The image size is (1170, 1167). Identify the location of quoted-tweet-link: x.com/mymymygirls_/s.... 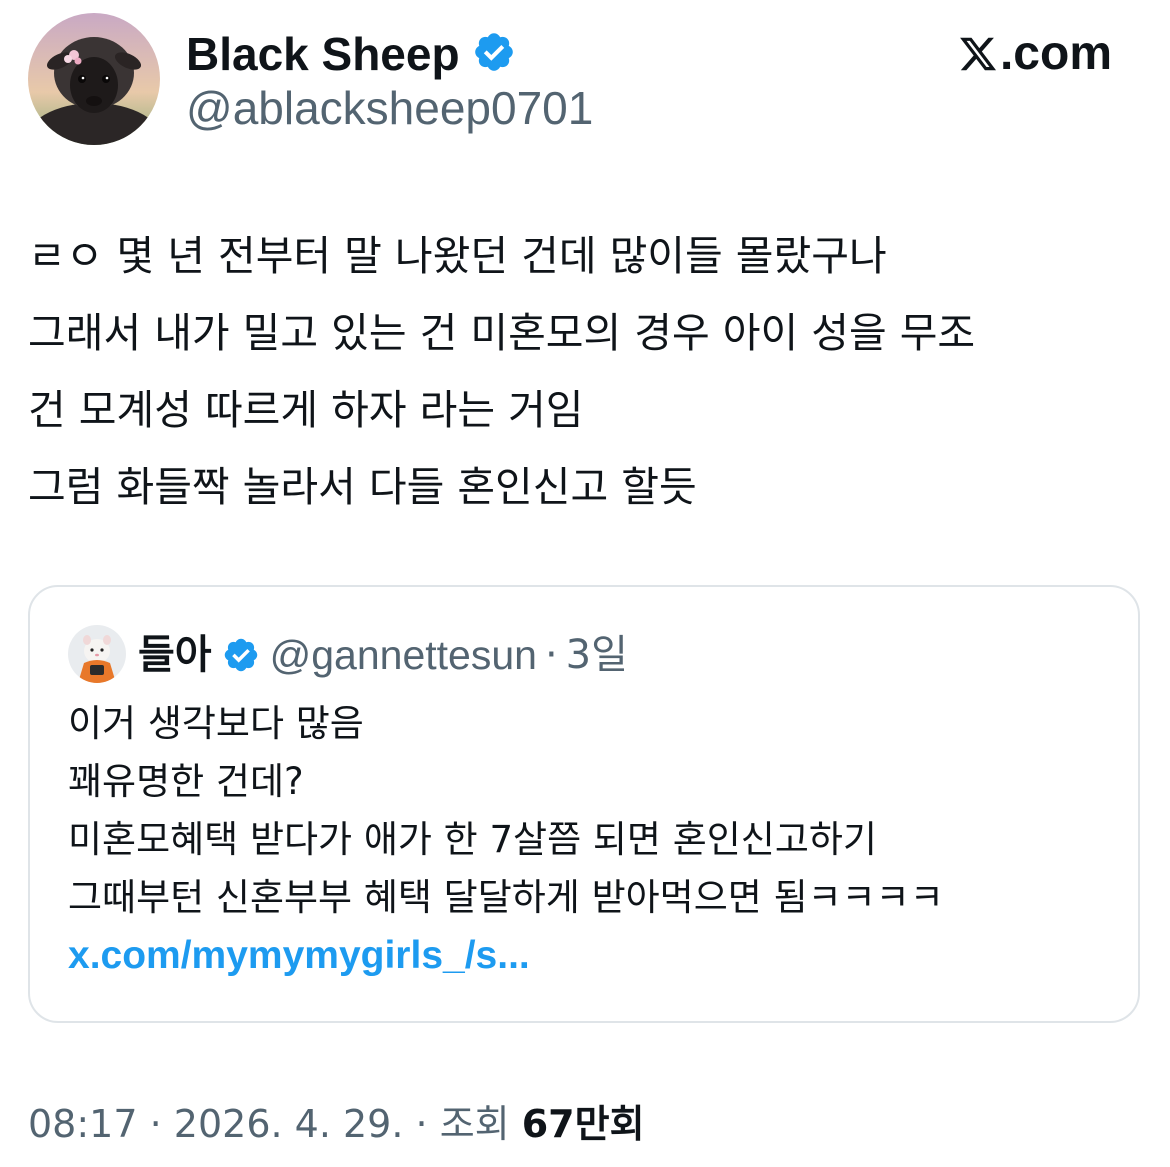
(593, 956).